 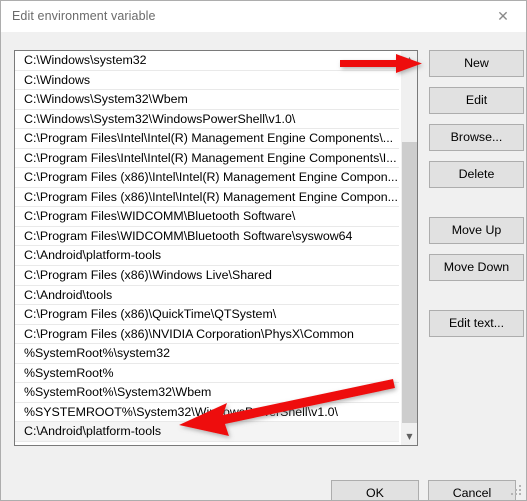 I want to click on delete-button: Delete, so click(x=476, y=174).